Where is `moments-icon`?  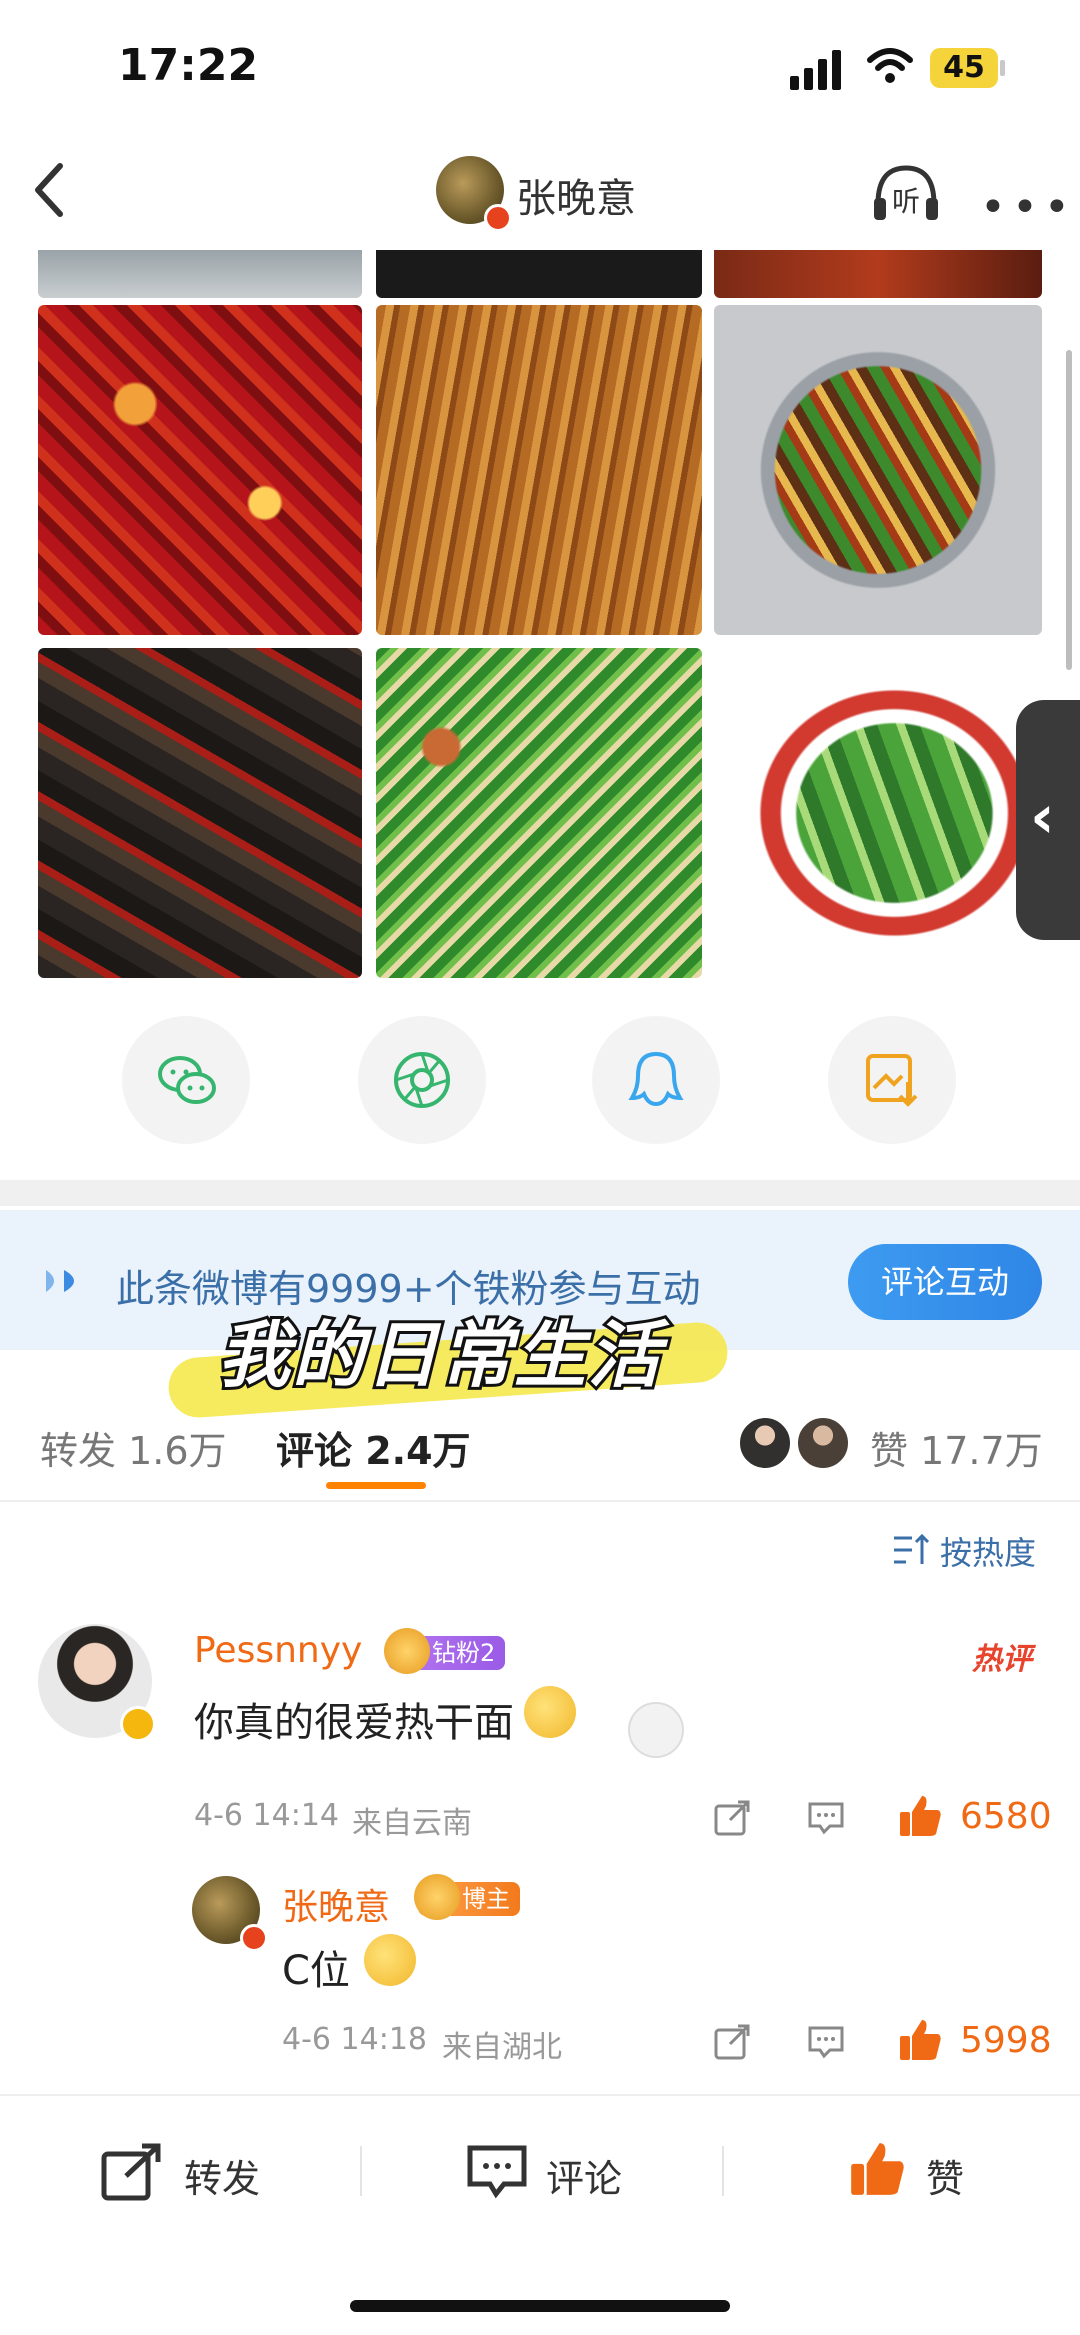 moments-icon is located at coordinates (422, 1080).